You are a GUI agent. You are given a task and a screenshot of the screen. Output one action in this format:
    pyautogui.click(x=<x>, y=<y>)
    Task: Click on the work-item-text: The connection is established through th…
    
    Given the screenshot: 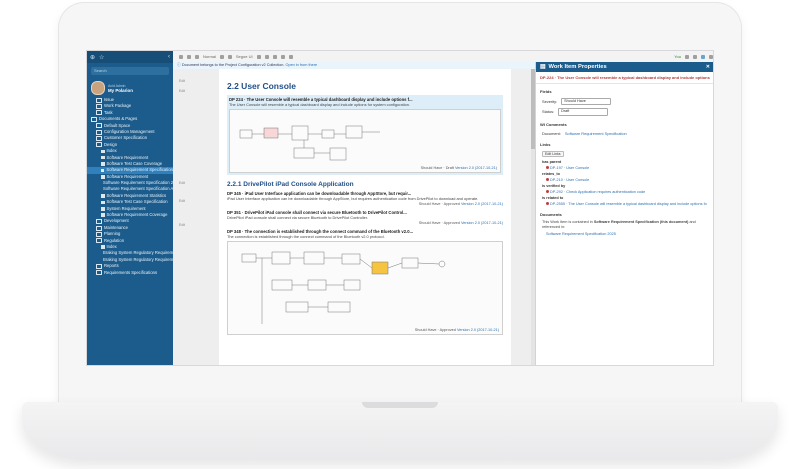 What is the action you would take?
    pyautogui.click(x=306, y=236)
    